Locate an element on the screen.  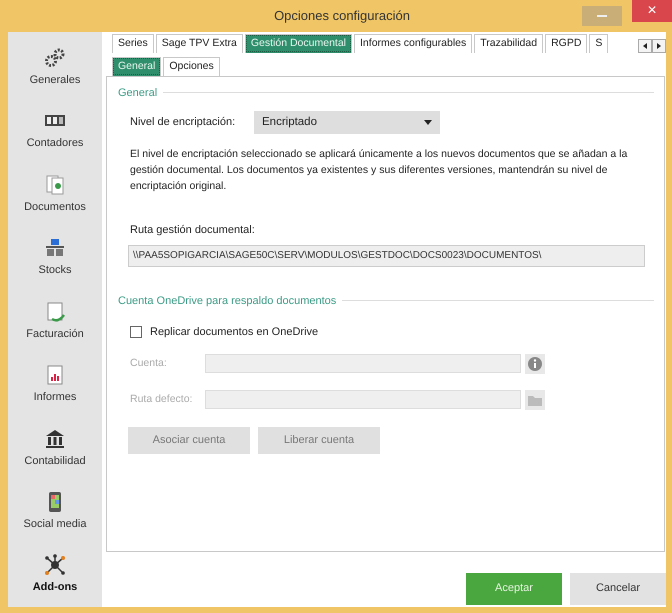
sidebar-item: Add-ons is located at coordinates (55, 575).